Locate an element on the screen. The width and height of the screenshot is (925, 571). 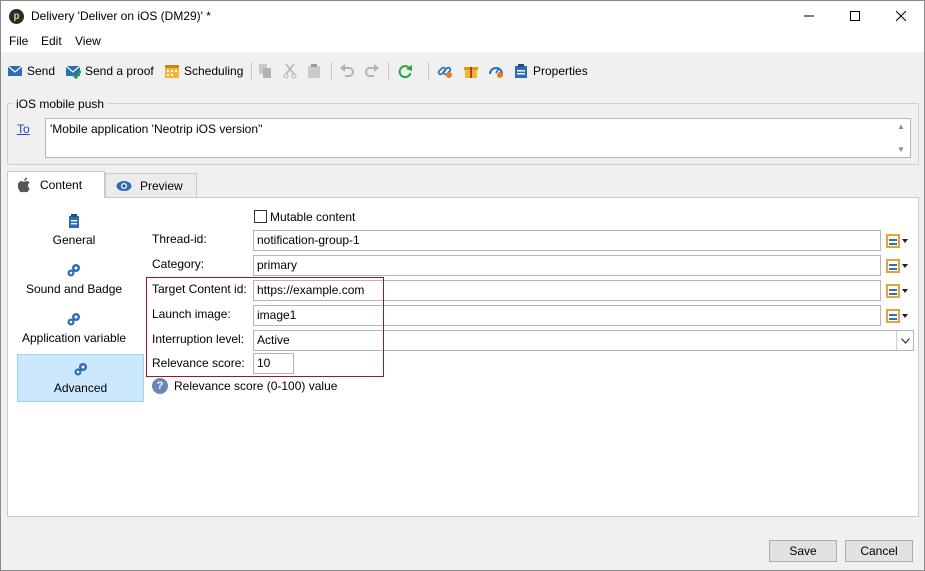
target-content-id-personalize-button is located at coordinates (899, 291).